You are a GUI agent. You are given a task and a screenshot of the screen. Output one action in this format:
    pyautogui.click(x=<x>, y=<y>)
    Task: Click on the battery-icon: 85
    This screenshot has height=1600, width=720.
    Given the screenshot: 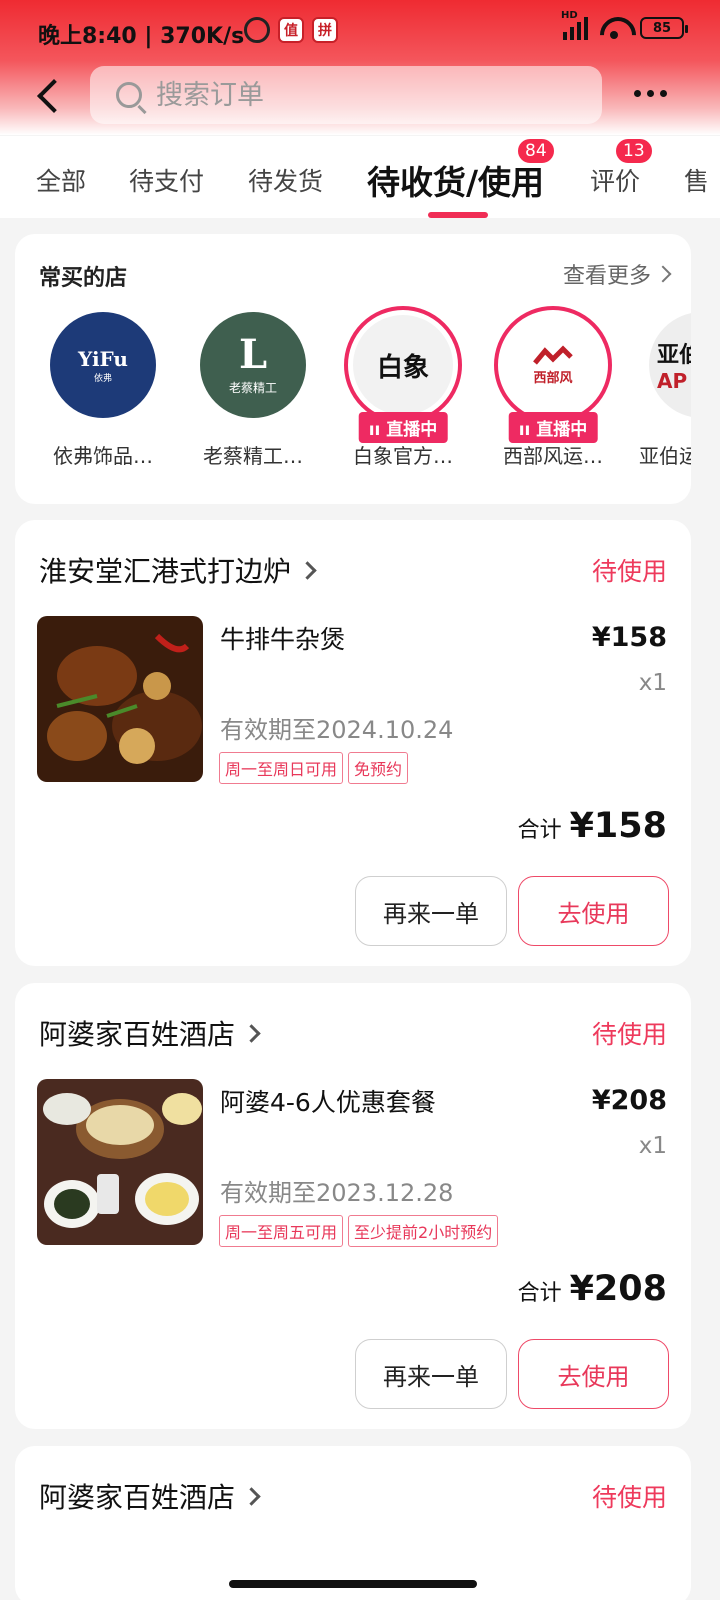 What is the action you would take?
    pyautogui.click(x=664, y=28)
    